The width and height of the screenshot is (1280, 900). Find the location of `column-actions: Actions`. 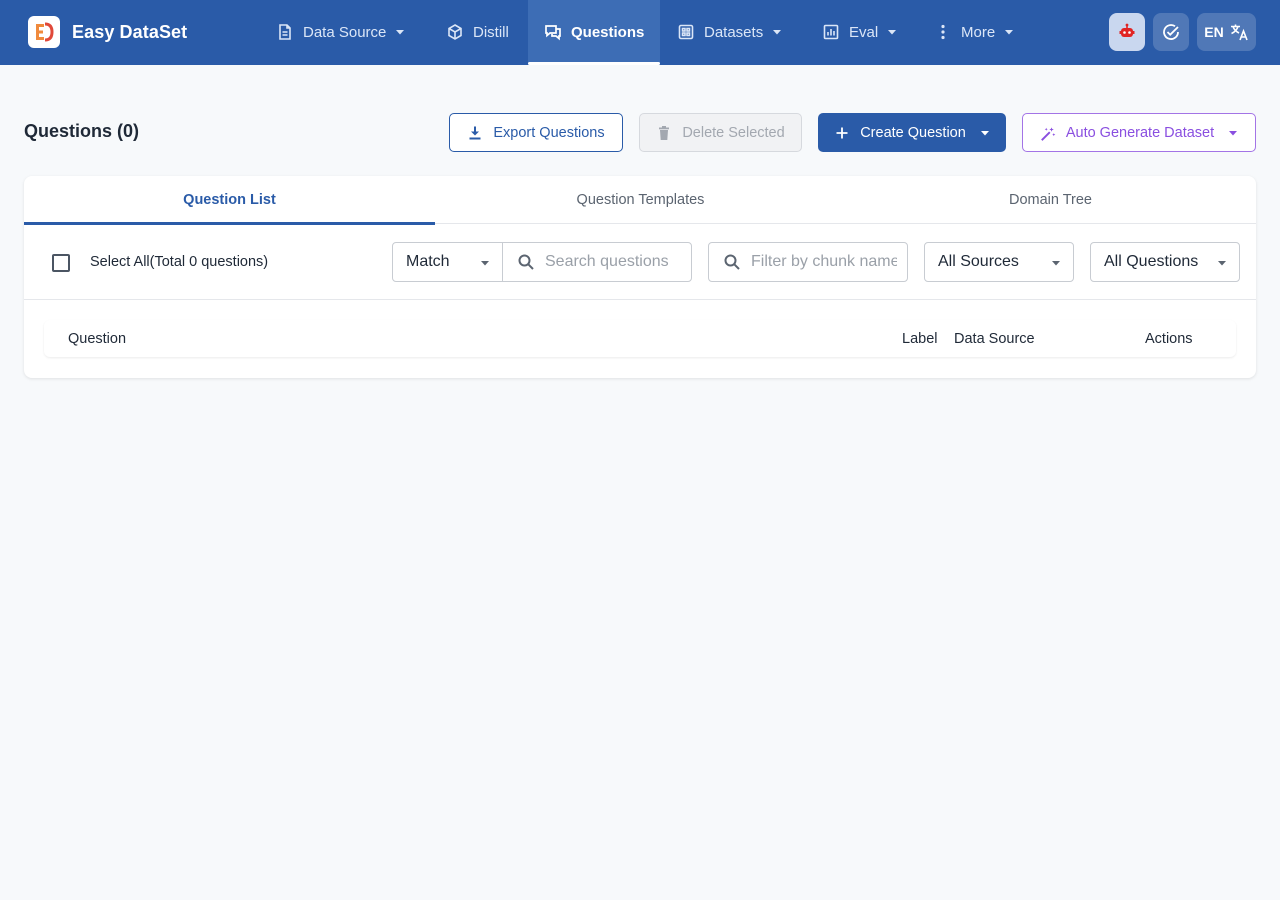

column-actions: Actions is located at coordinates (1169, 339).